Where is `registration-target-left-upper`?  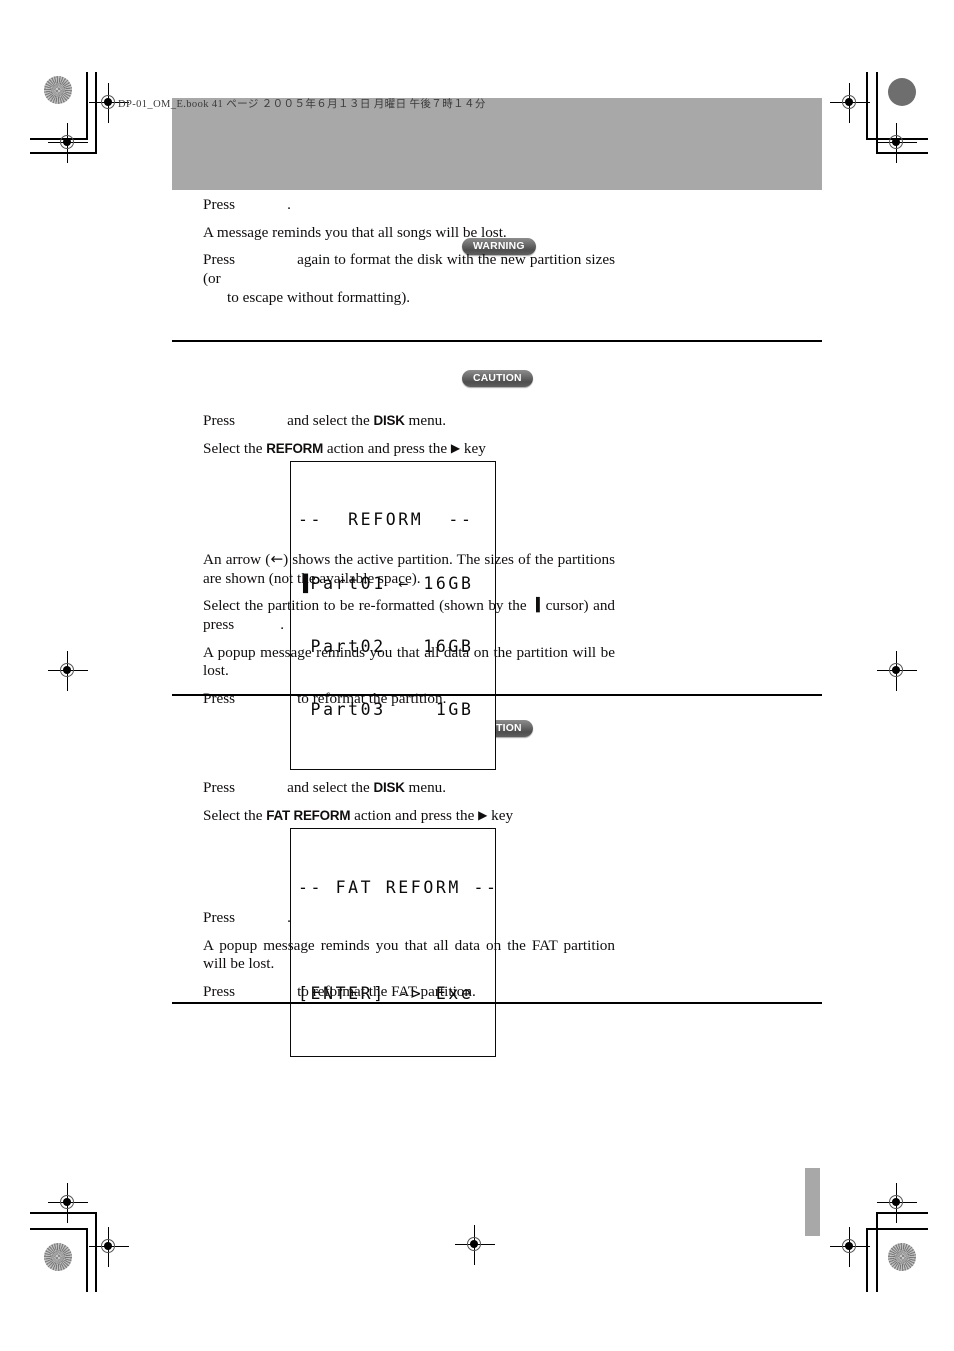
registration-target-left-upper is located at coordinates (68, 143).